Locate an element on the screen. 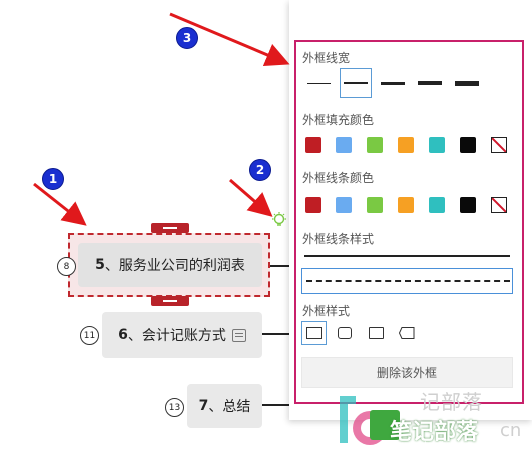  annotation-badge-3: 3 is located at coordinates (187, 38).